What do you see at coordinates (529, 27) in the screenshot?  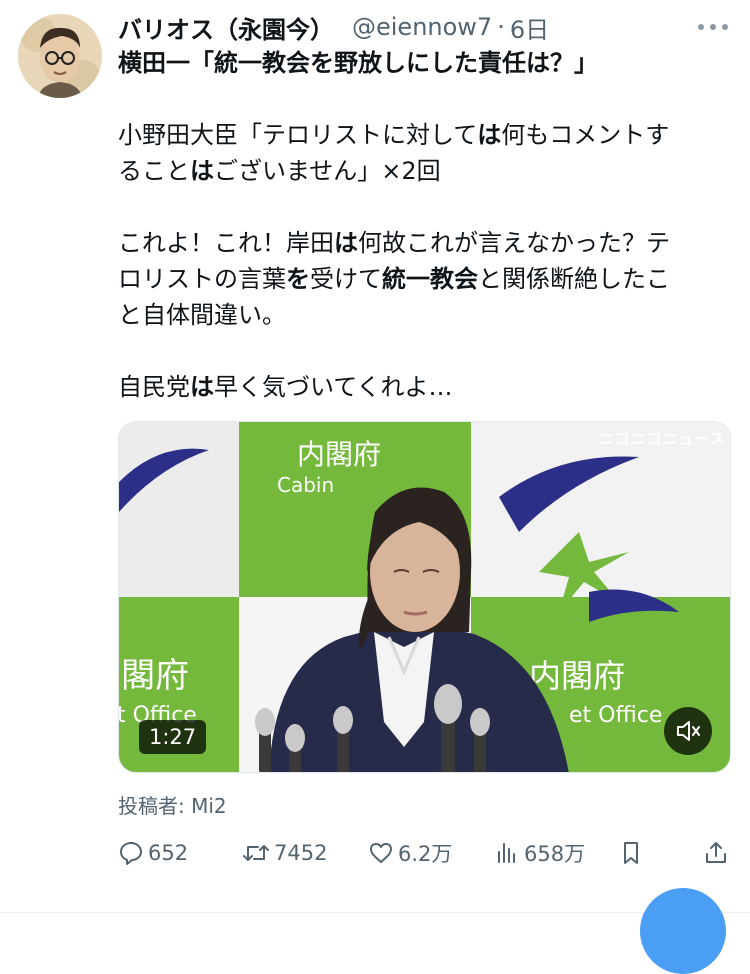 I see `timestamp: 6日` at bounding box center [529, 27].